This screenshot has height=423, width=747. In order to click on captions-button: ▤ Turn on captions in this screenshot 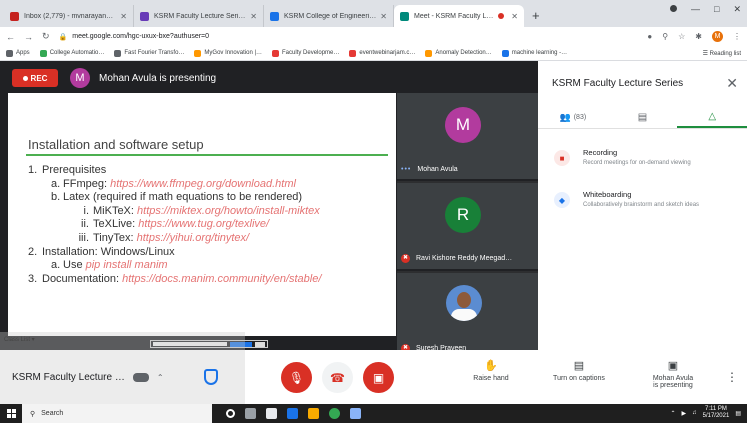, I will do `click(579, 370)`.